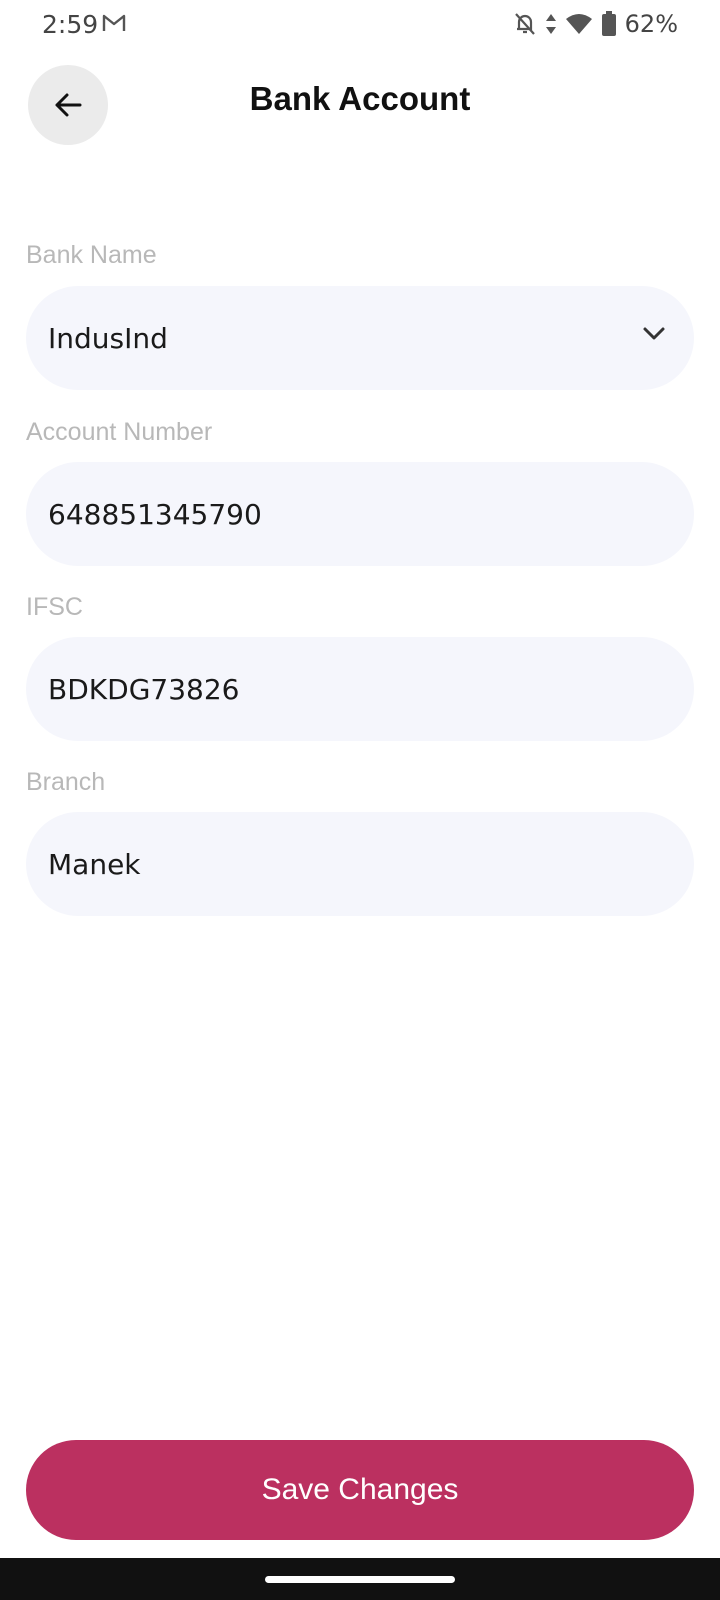 The image size is (720, 1600). What do you see at coordinates (348, 689) in the screenshot?
I see `ifsc-field` at bounding box center [348, 689].